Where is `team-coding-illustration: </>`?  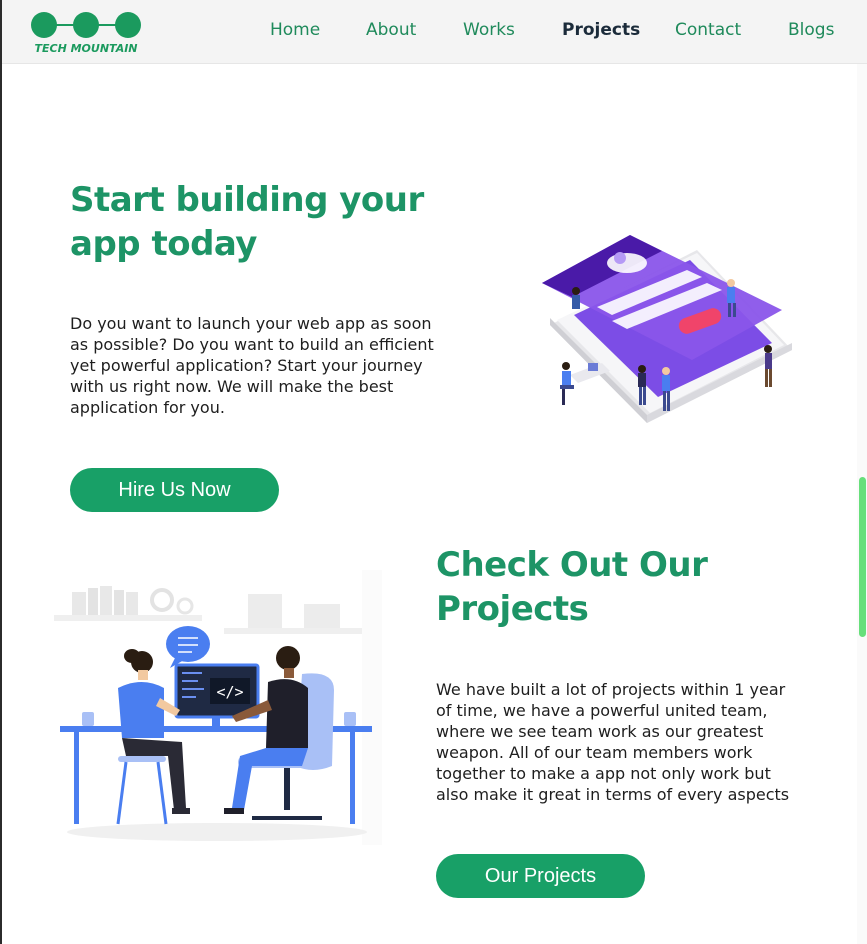 team-coding-illustration: </> is located at coordinates (217, 707).